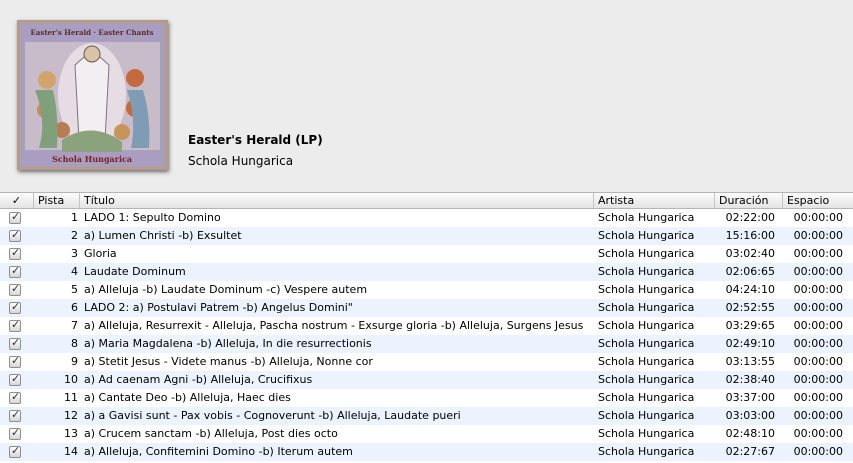  Describe the element at coordinates (255, 140) in the screenshot. I see `album-title: Easter's Herald (LP)` at that location.